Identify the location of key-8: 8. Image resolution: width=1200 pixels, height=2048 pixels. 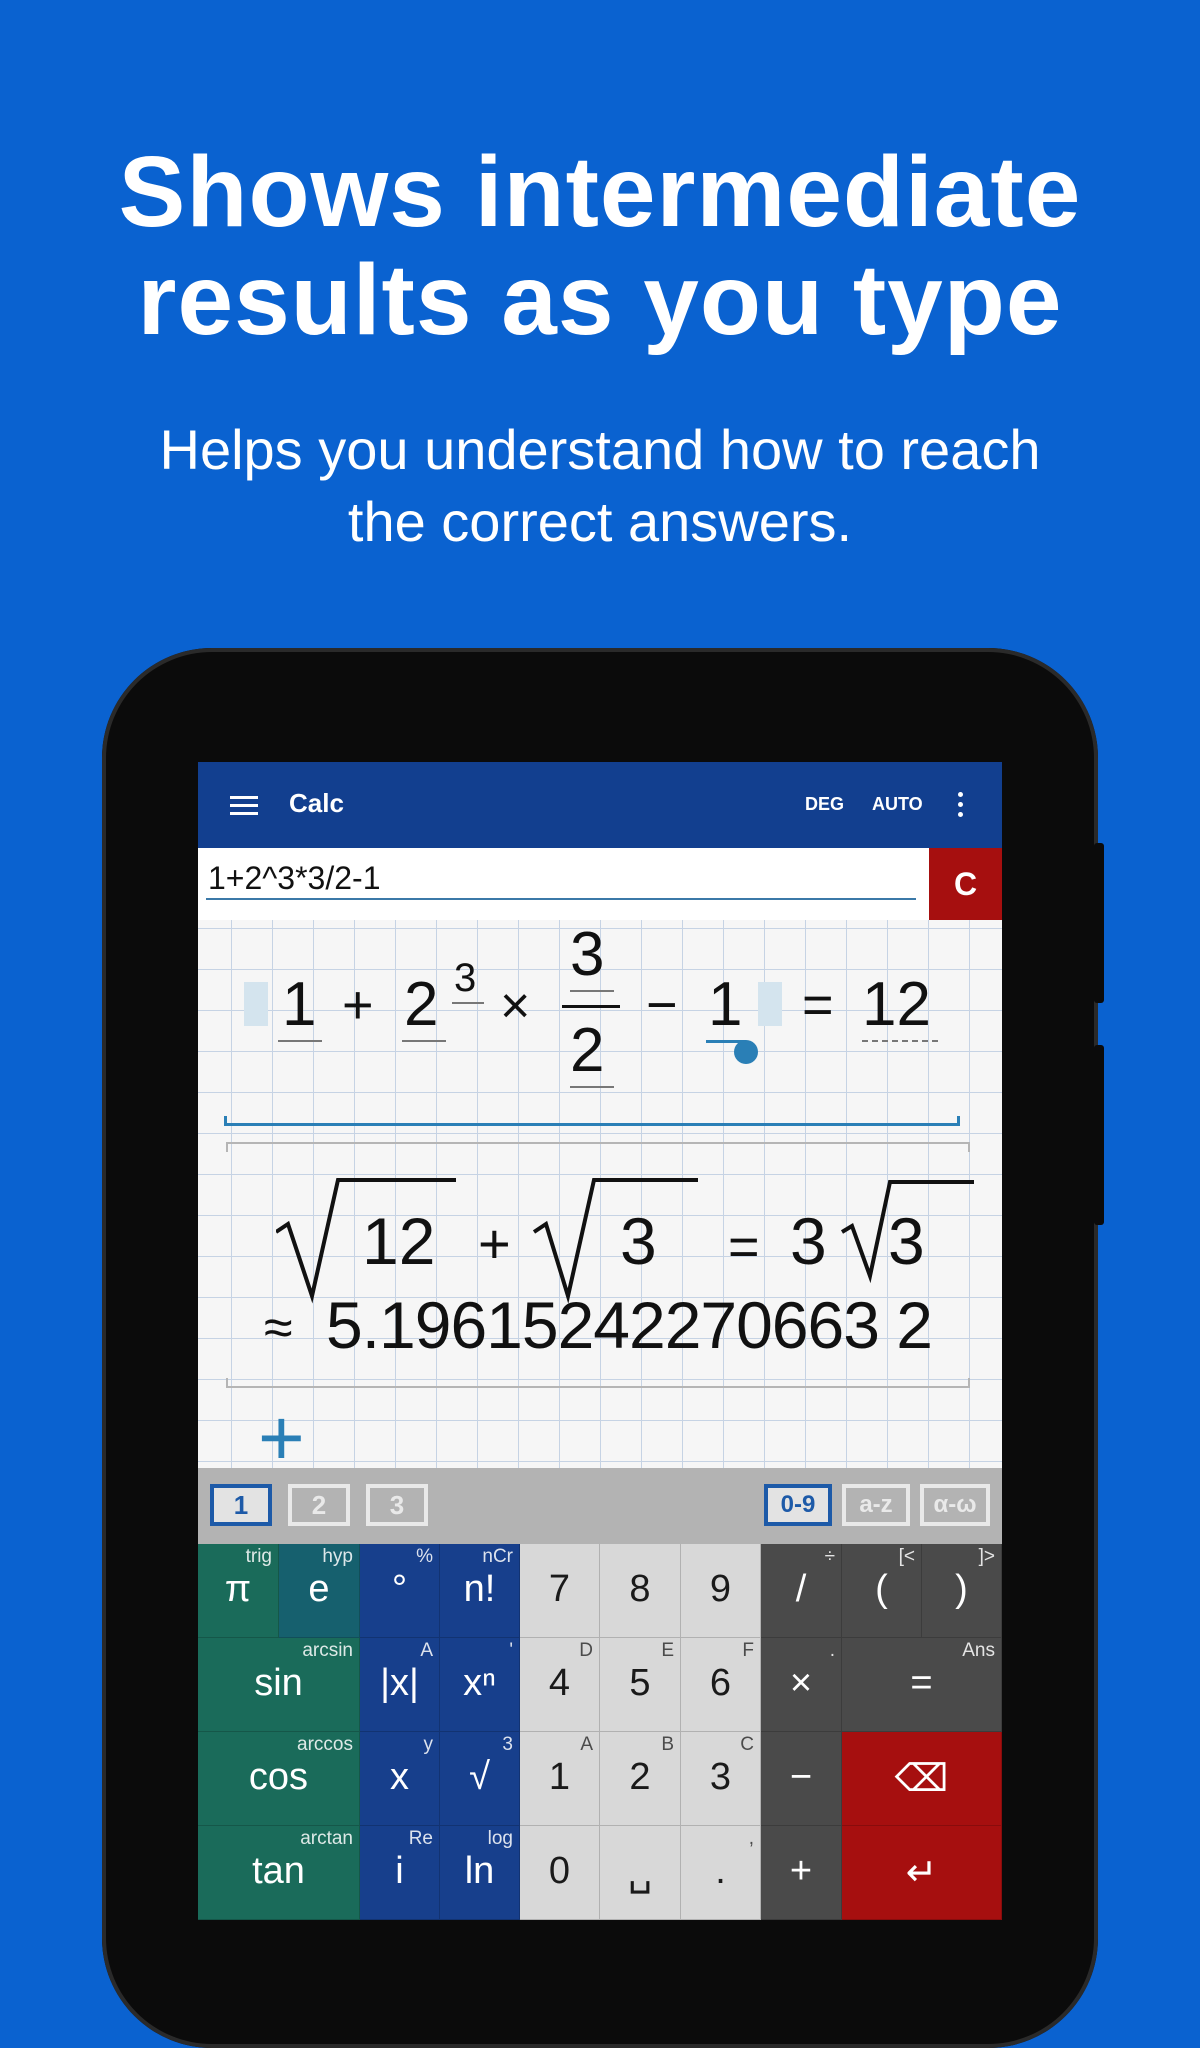
(640, 1591).